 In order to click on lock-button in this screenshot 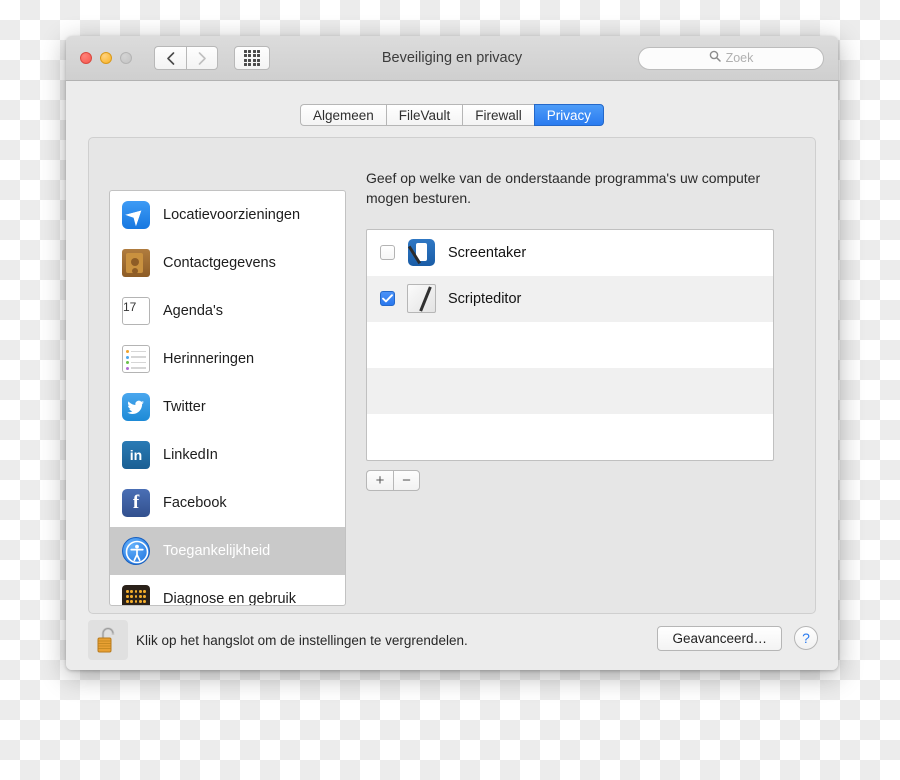, I will do `click(108, 640)`.